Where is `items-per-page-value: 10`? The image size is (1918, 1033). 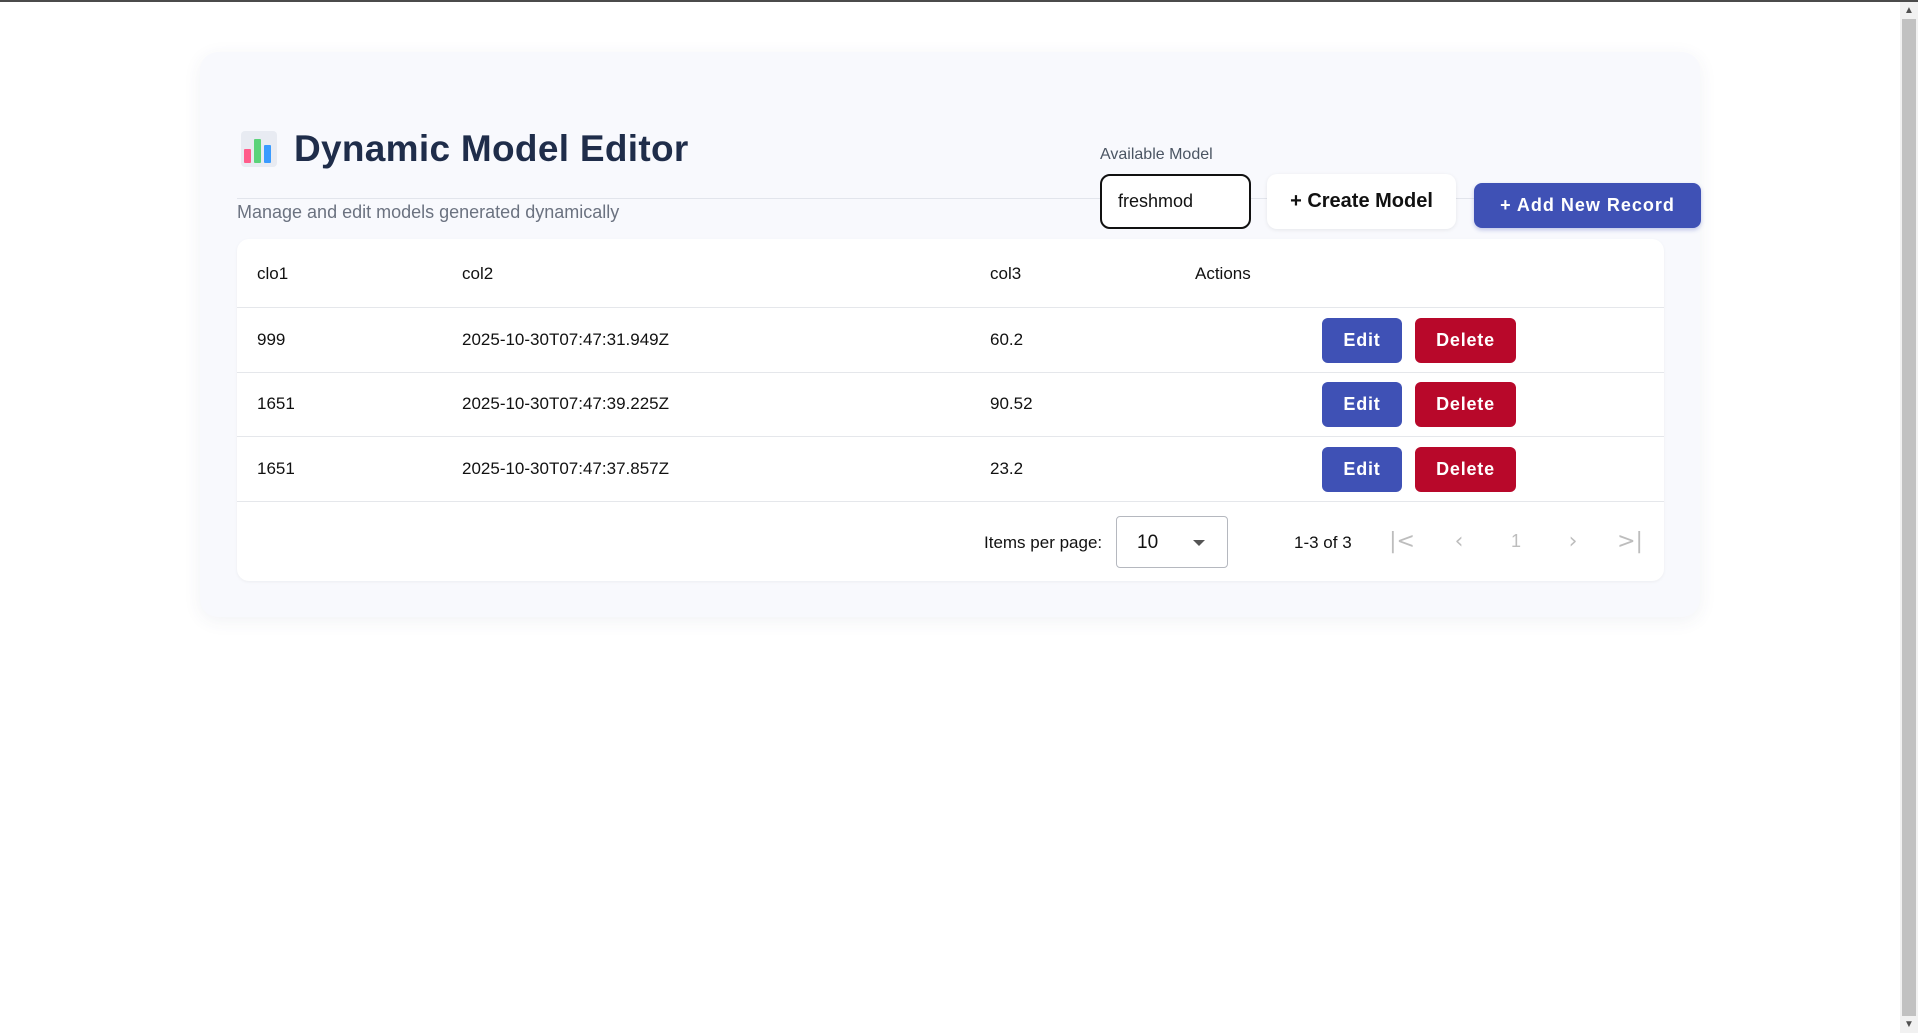 items-per-page-value: 10 is located at coordinates (1148, 542).